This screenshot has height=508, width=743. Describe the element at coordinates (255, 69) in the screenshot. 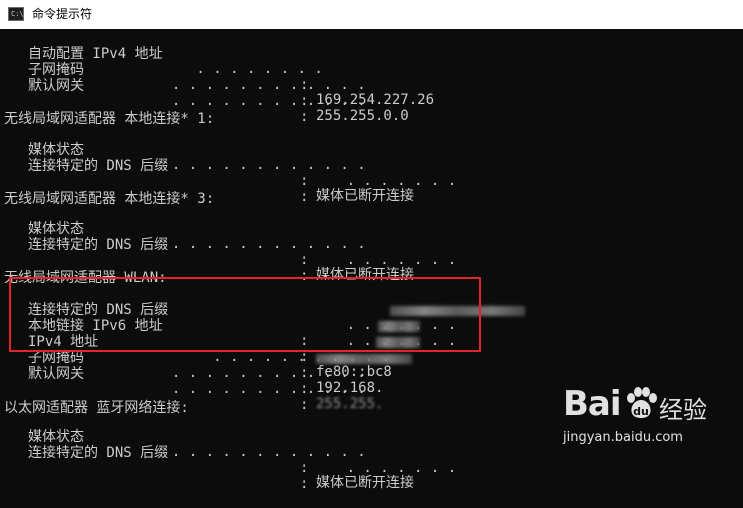

I see `line-dots: . . . . . . . .` at that location.